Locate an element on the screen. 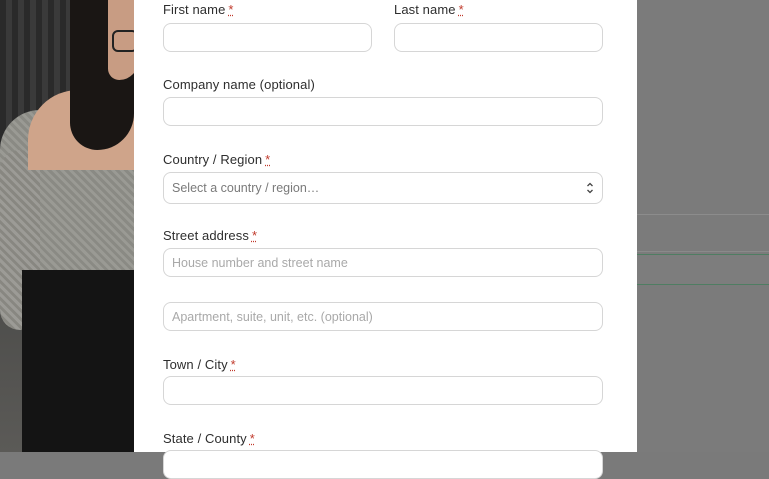 This screenshot has height=479, width=769. last-name-label: Last name * is located at coordinates (429, 9).